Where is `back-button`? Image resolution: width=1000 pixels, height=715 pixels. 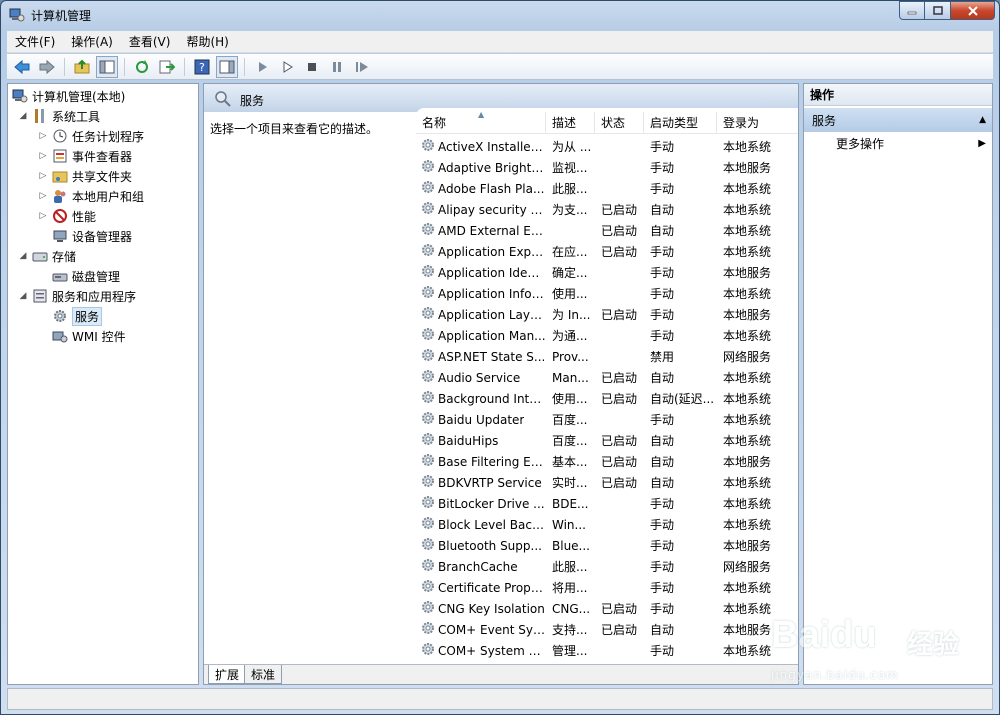 back-button is located at coordinates (22, 67).